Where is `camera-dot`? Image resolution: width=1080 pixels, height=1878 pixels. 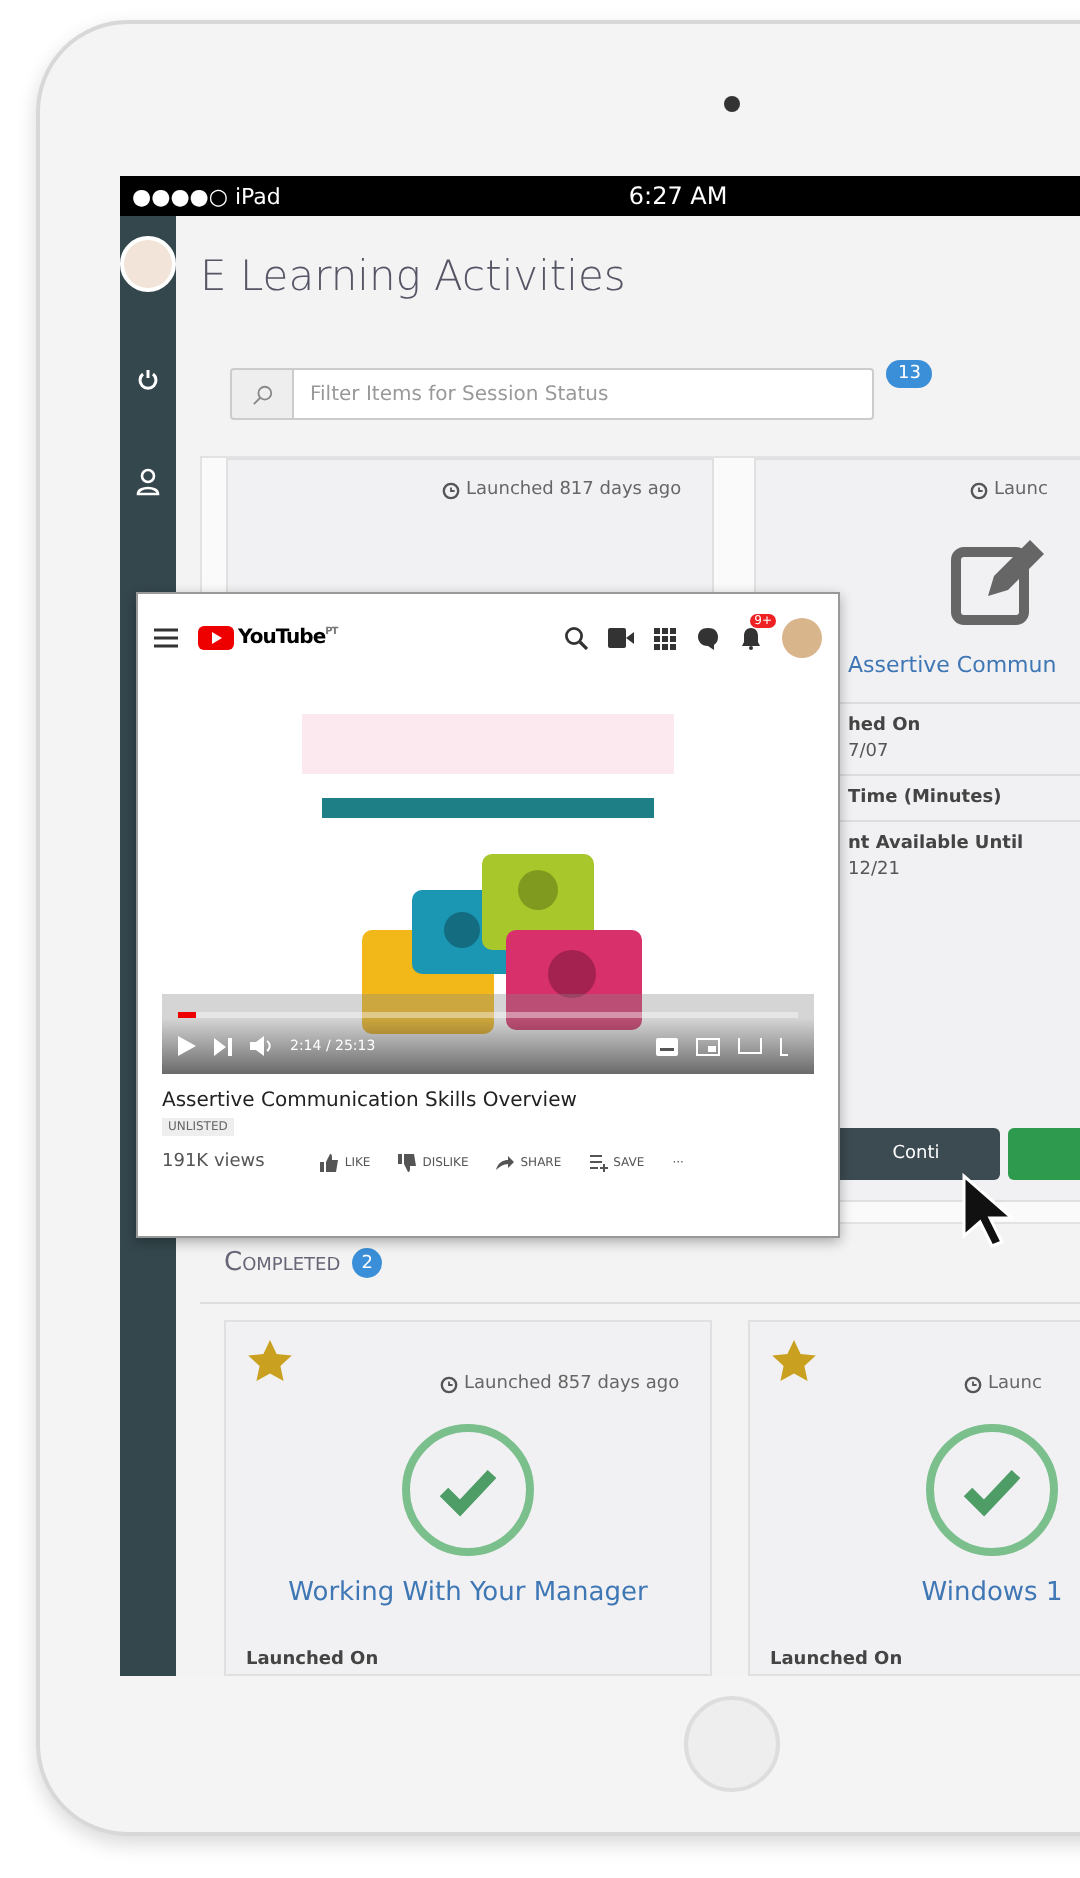 camera-dot is located at coordinates (732, 104).